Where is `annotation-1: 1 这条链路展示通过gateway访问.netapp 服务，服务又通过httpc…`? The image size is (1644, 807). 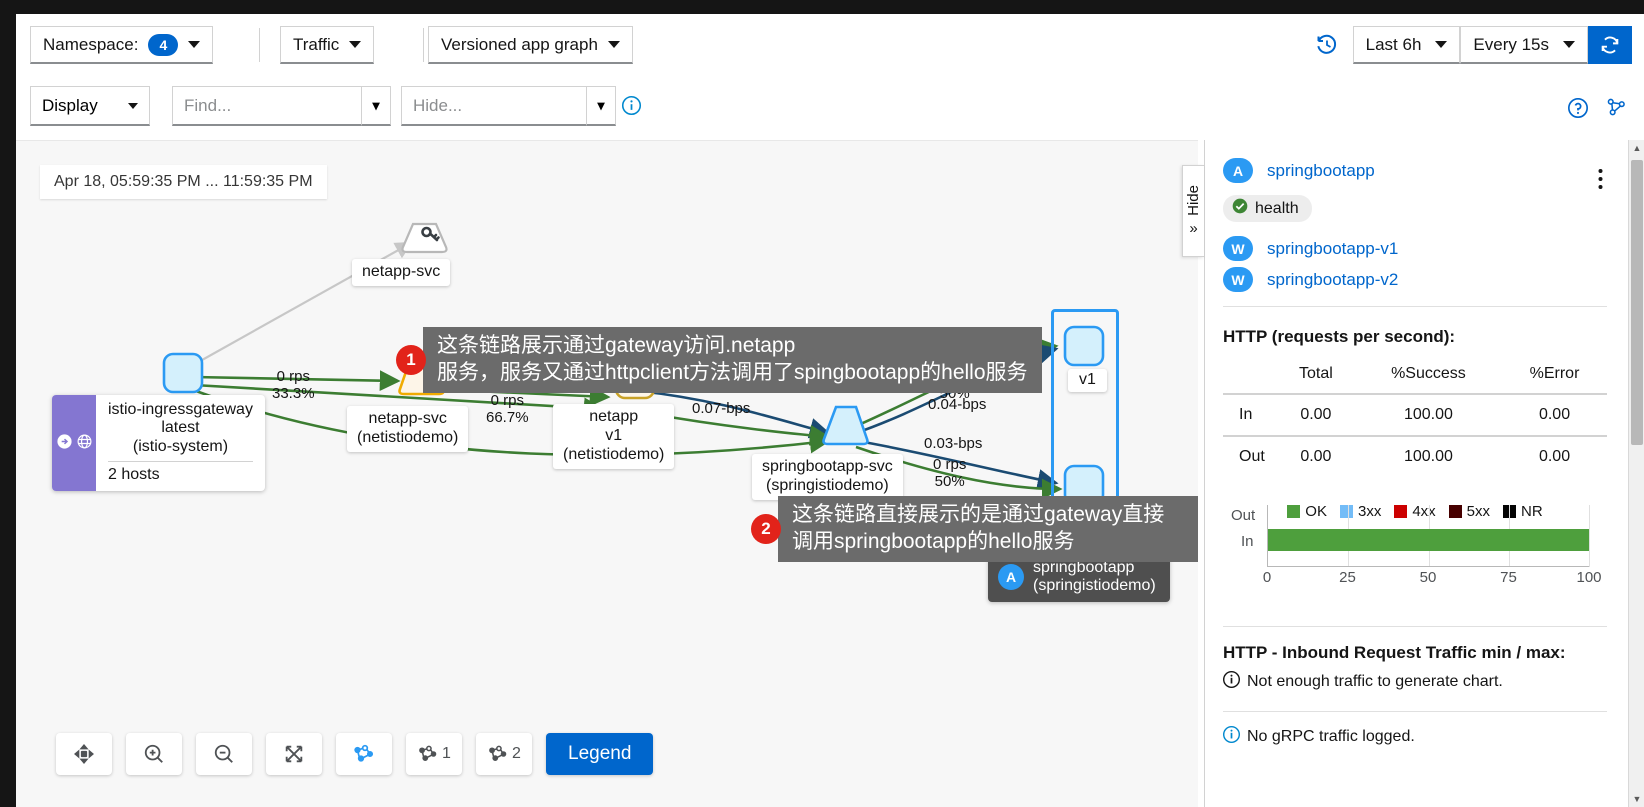
annotation-1: 1 这条链路展示通过gateway访问.netapp 服务，服务又通过httpc… is located at coordinates (719, 360).